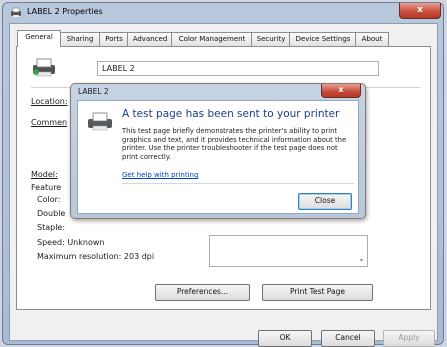 The image size is (447, 347). What do you see at coordinates (49, 122) in the screenshot?
I see `comment-label: Commen` at bounding box center [49, 122].